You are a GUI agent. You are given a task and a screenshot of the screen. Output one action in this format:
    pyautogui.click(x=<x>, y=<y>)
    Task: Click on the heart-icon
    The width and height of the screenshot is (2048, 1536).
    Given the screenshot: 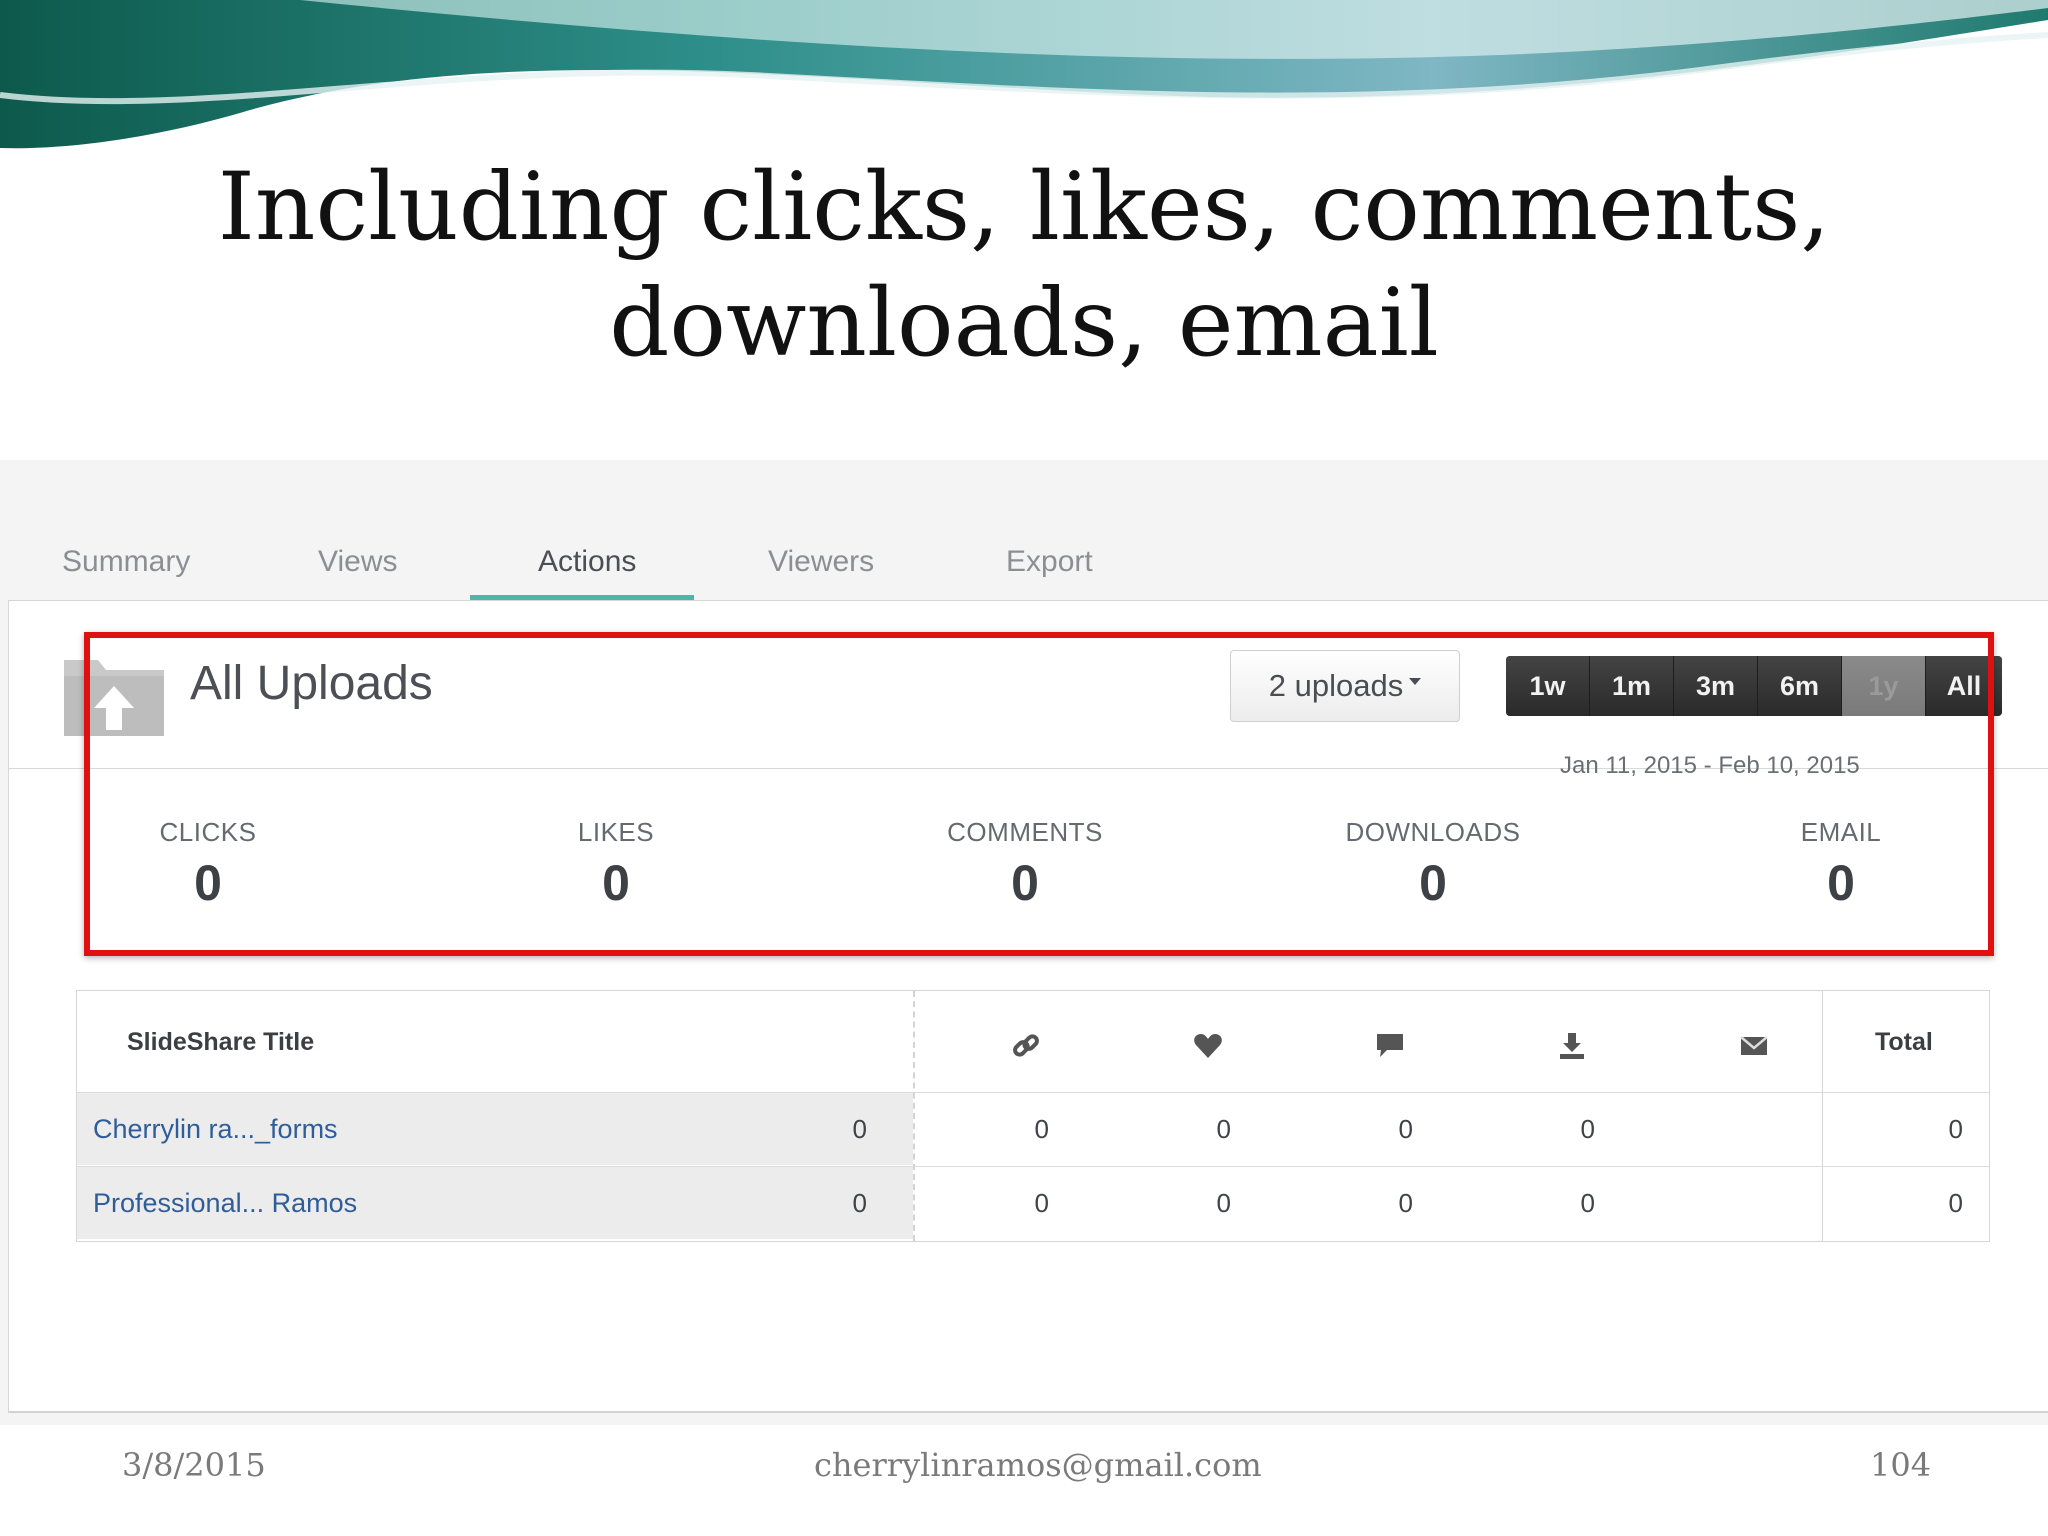 What is the action you would take?
    pyautogui.click(x=1208, y=1046)
    